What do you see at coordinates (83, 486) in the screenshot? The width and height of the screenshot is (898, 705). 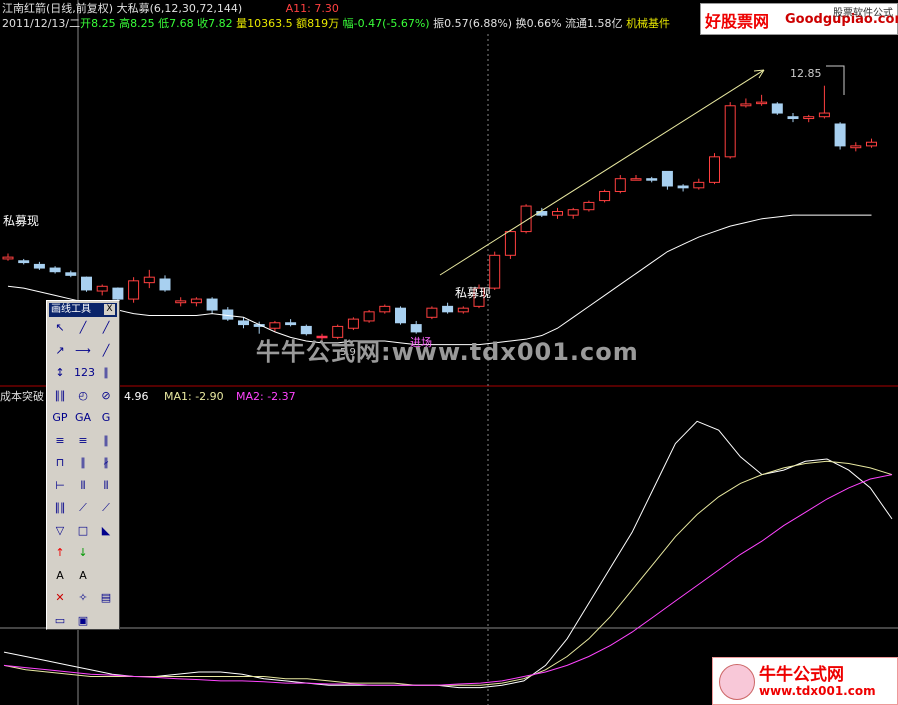 I see `grid-icon: ⦀` at bounding box center [83, 486].